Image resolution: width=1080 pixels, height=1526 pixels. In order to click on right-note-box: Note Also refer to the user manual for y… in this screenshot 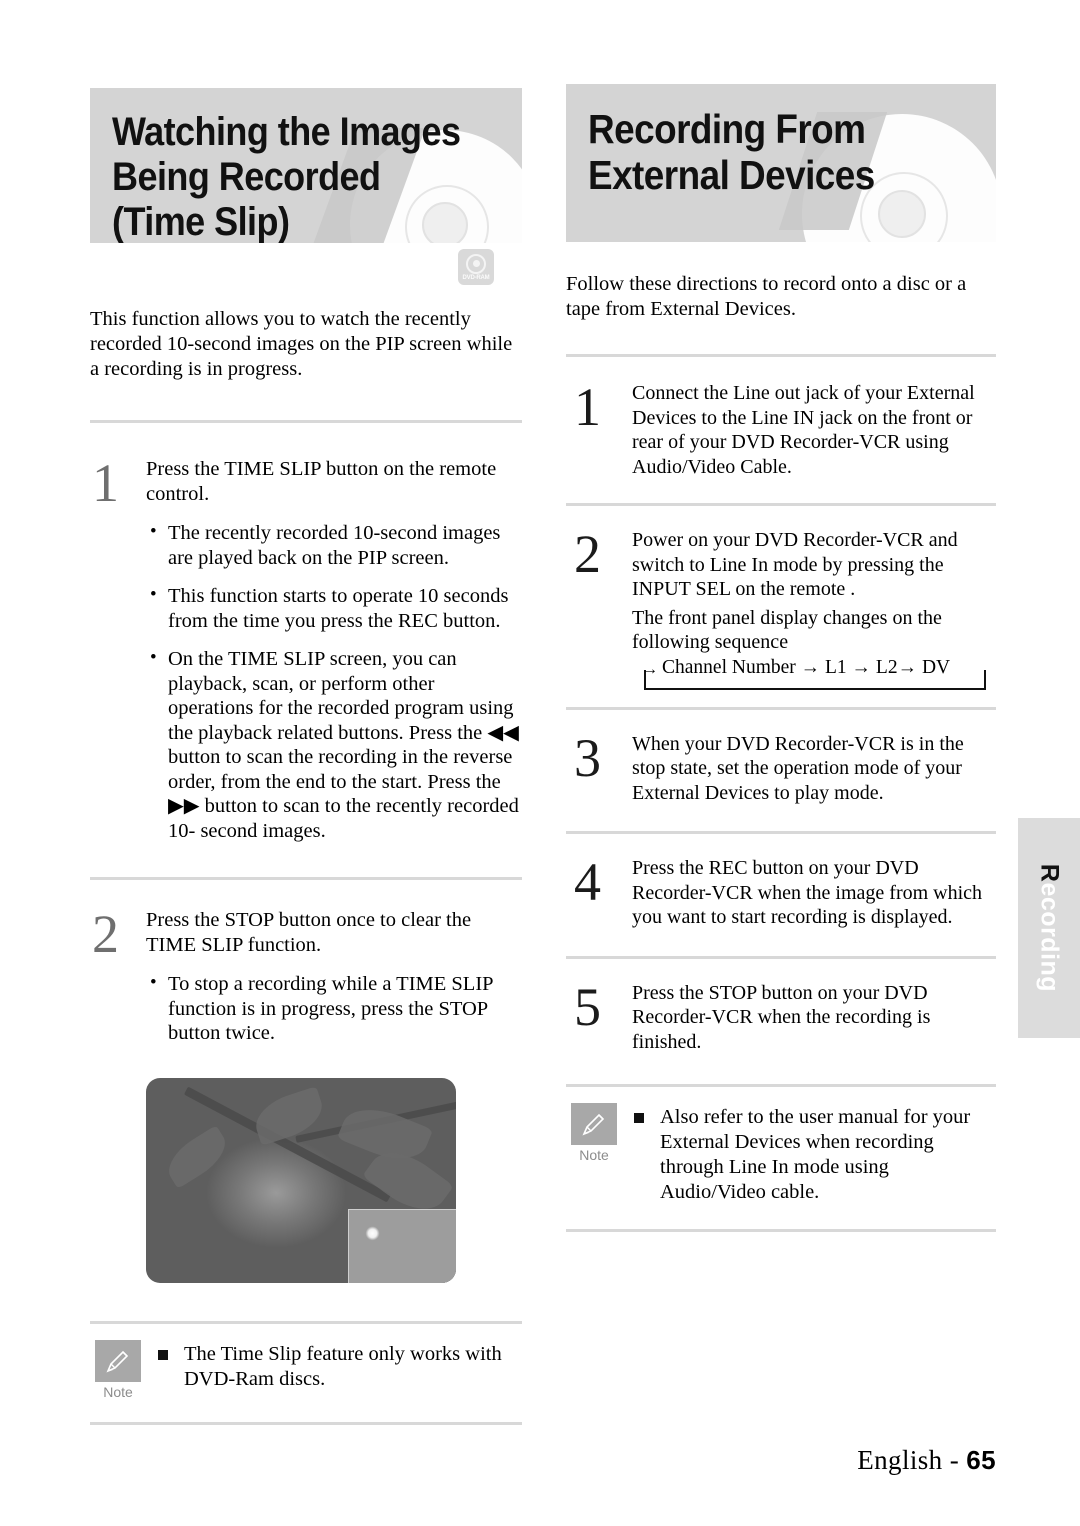, I will do `click(781, 1146)`.